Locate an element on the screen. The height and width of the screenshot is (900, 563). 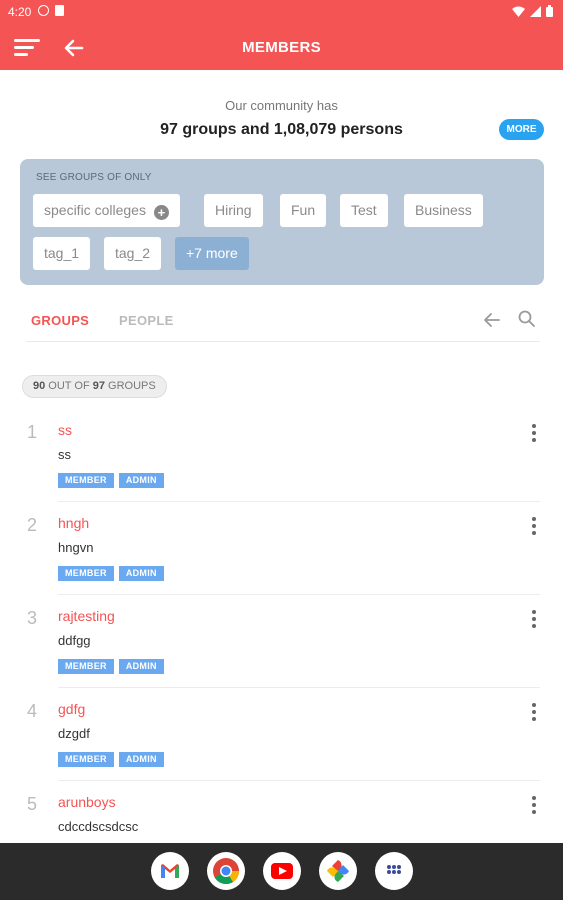
community-intro: Our community has is located at coordinates (281, 105).